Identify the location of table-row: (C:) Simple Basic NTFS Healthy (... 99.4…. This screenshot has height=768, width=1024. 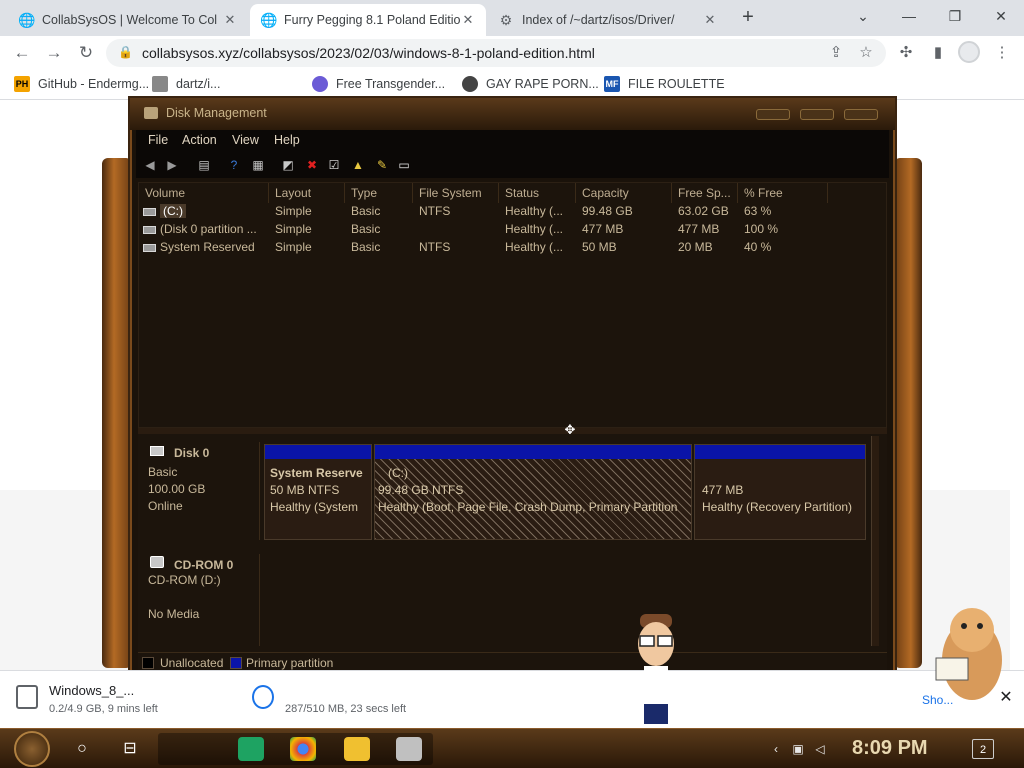
(513, 212).